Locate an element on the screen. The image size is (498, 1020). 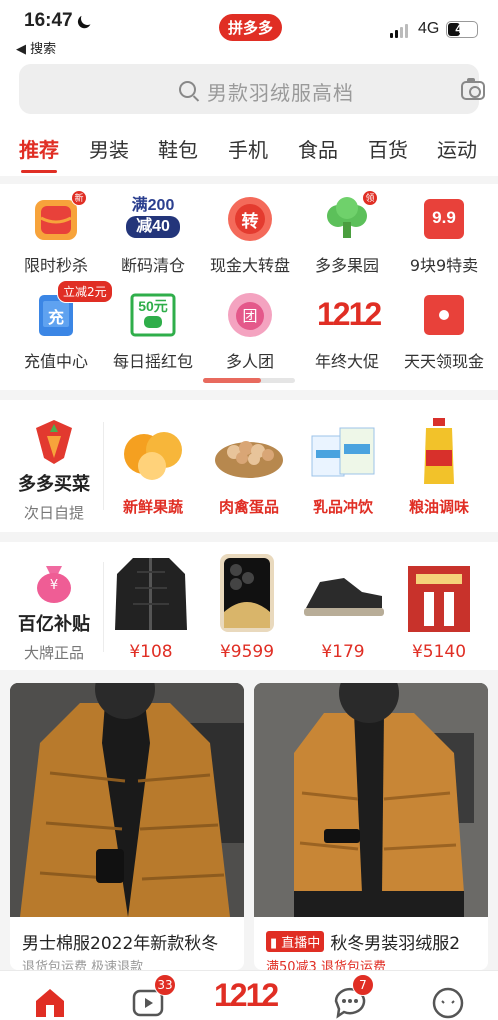
nav-video: 33 is located at coordinates (152, 997).